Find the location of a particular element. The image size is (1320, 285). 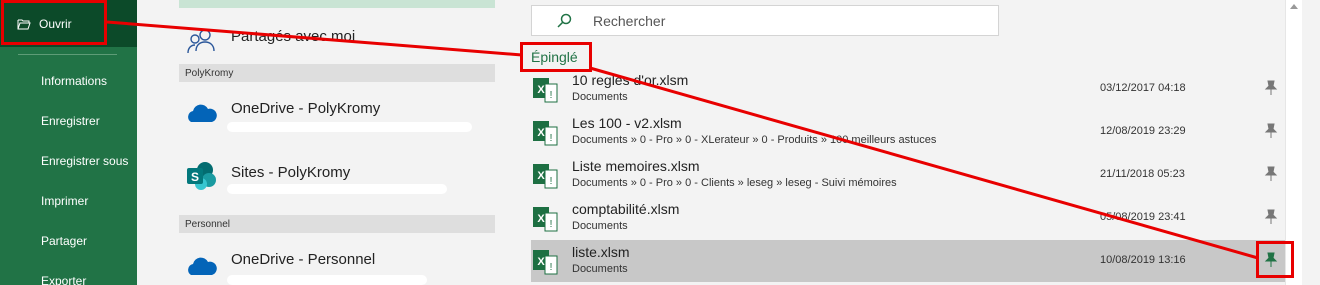

shared-people-icon is located at coordinates (201, 41).